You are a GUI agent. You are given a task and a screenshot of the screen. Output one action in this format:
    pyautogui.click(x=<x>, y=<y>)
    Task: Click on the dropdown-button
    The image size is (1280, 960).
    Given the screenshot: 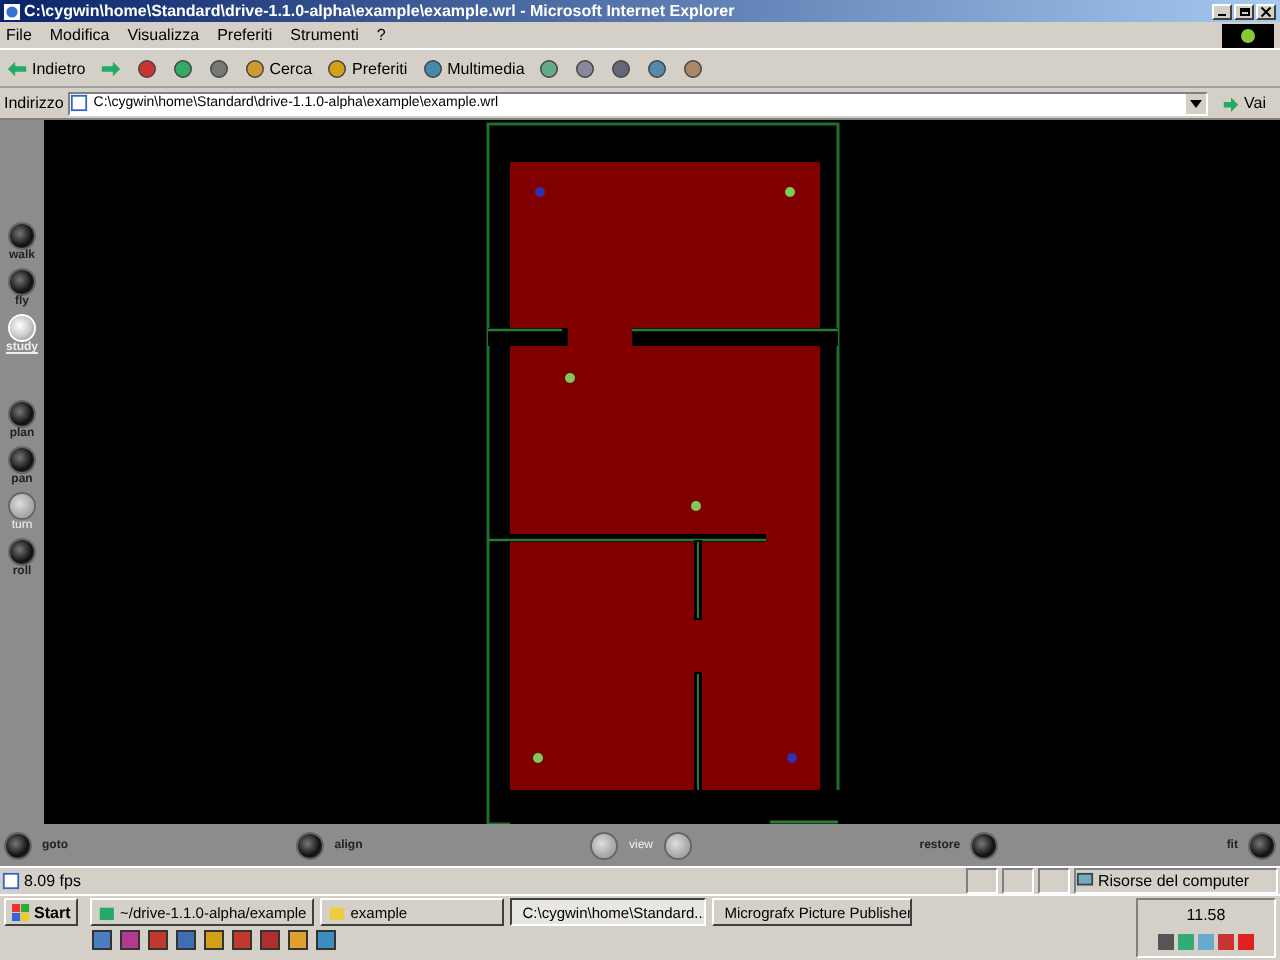 What is the action you would take?
    pyautogui.click(x=1196, y=103)
    